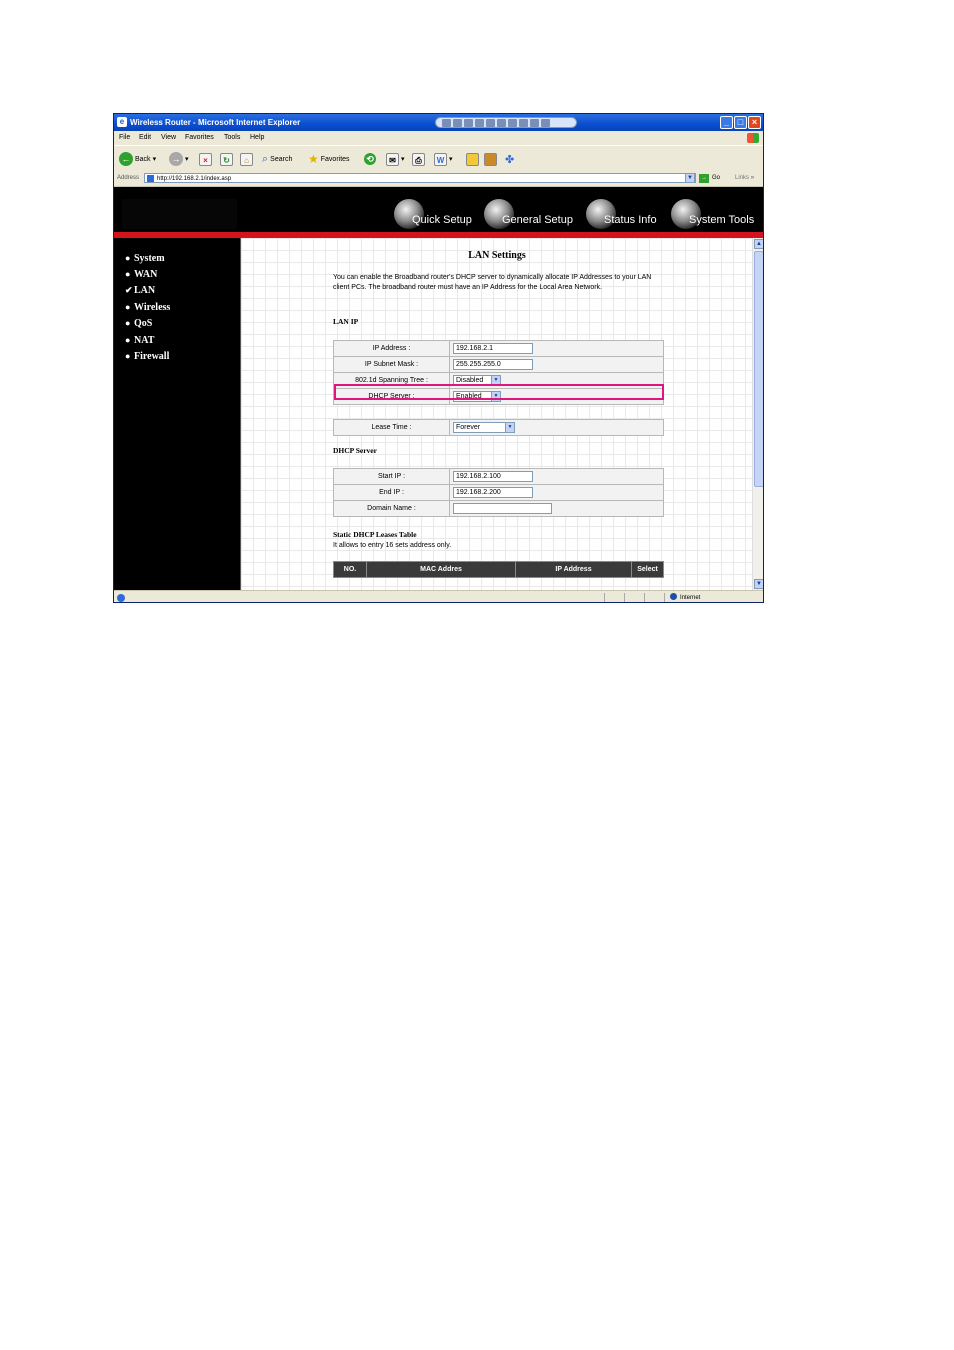 This screenshot has height=1350, width=954. I want to click on sidebar-item-lan: ✔LAN, so click(140, 290).